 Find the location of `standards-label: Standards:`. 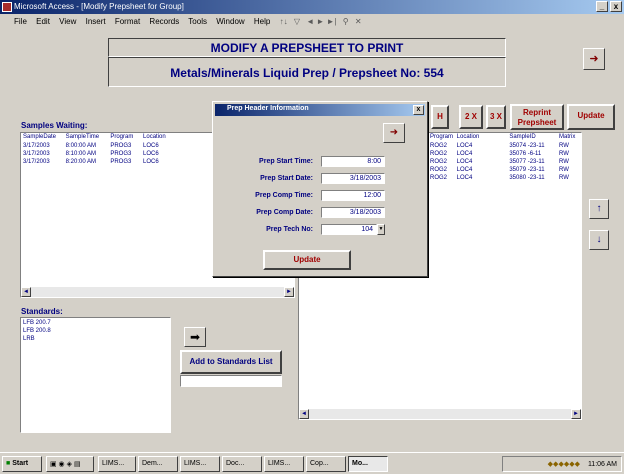

standards-label: Standards: is located at coordinates (42, 311).